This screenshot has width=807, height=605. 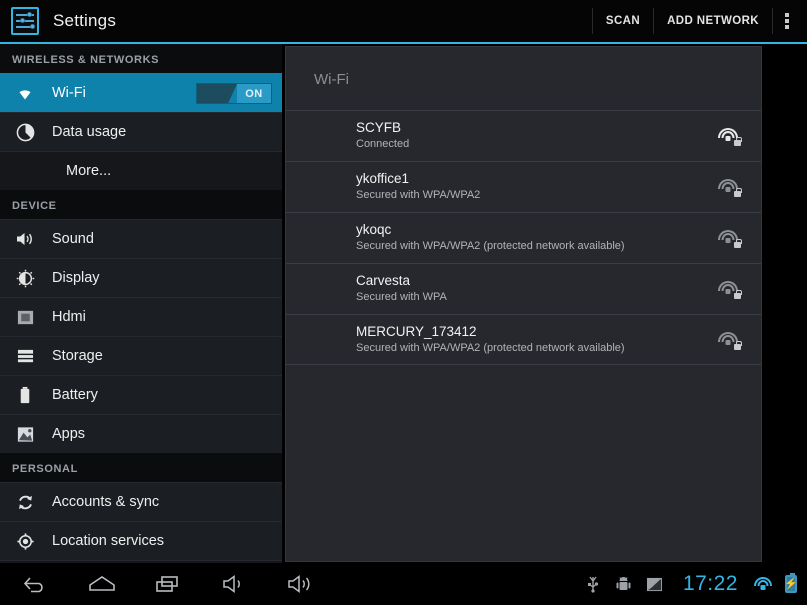 I want to click on list-item: Carvesta Secured with WPA, so click(x=523, y=288).